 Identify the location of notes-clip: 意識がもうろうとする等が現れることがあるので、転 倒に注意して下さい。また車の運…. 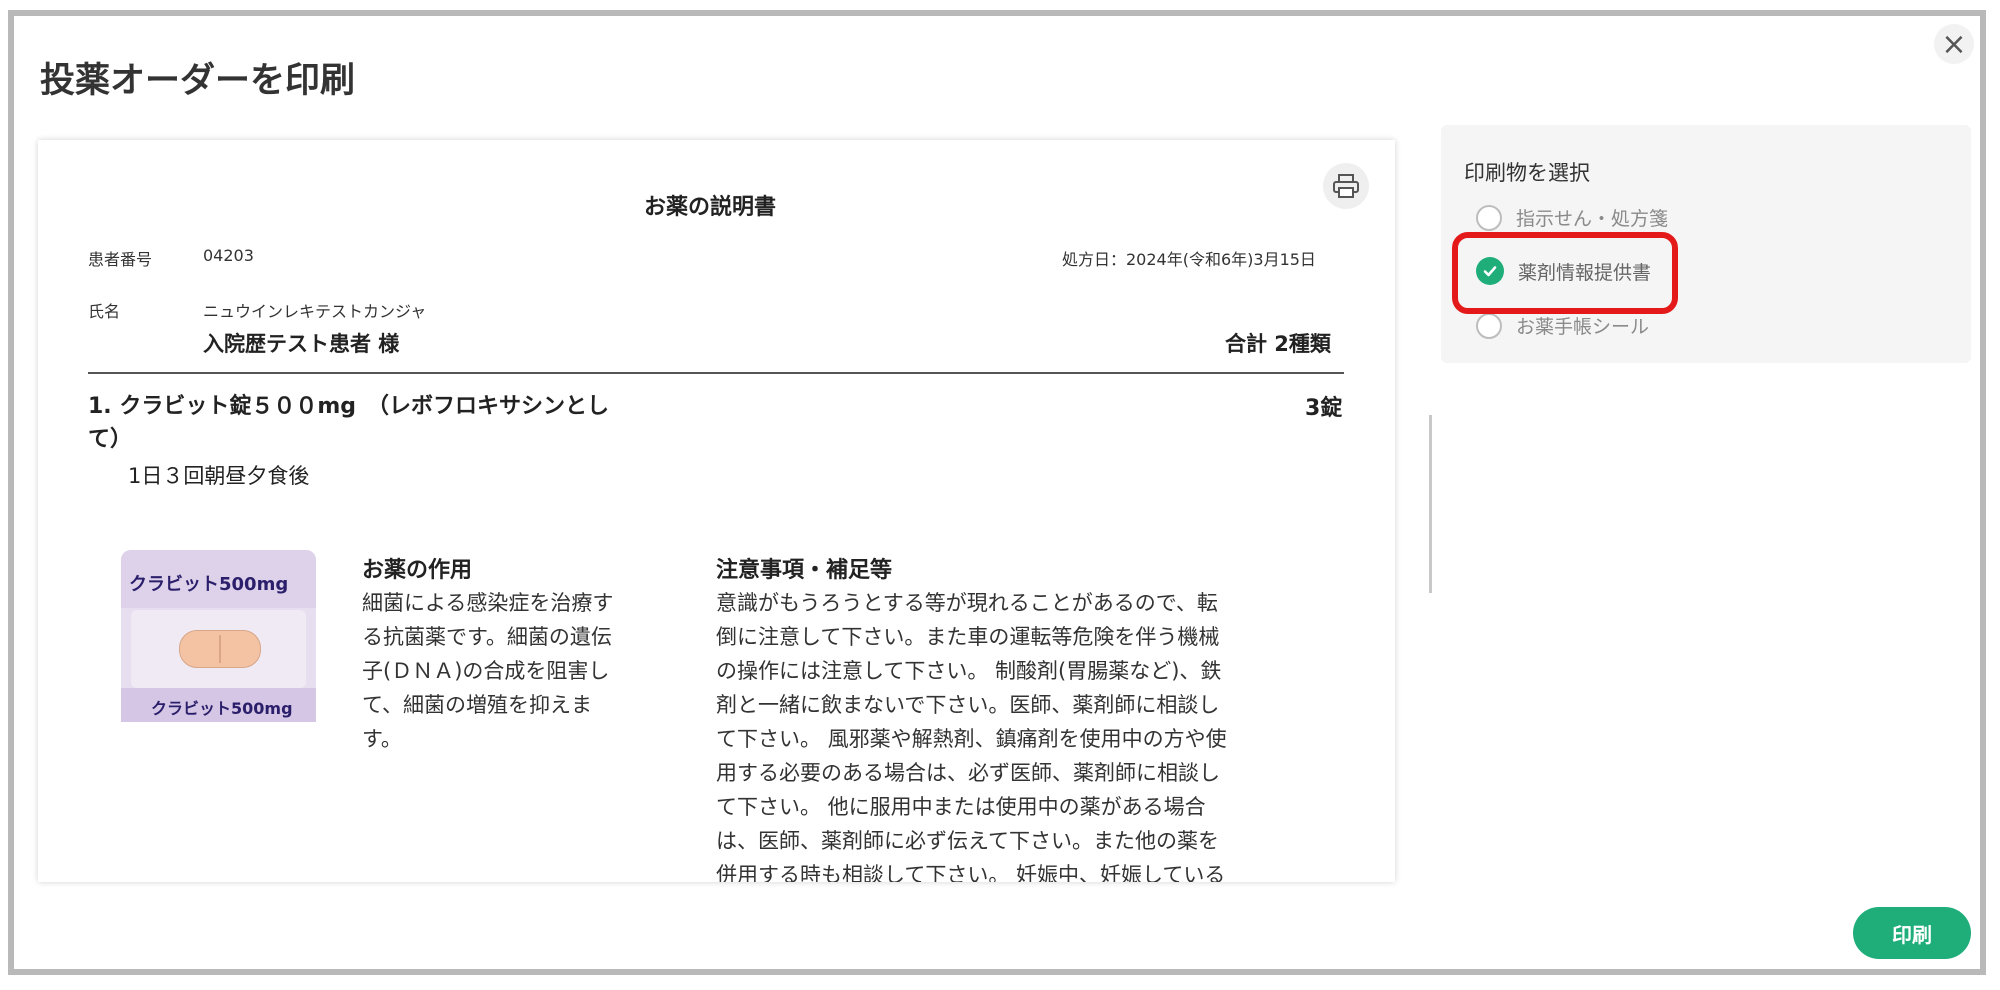
(1036, 734).